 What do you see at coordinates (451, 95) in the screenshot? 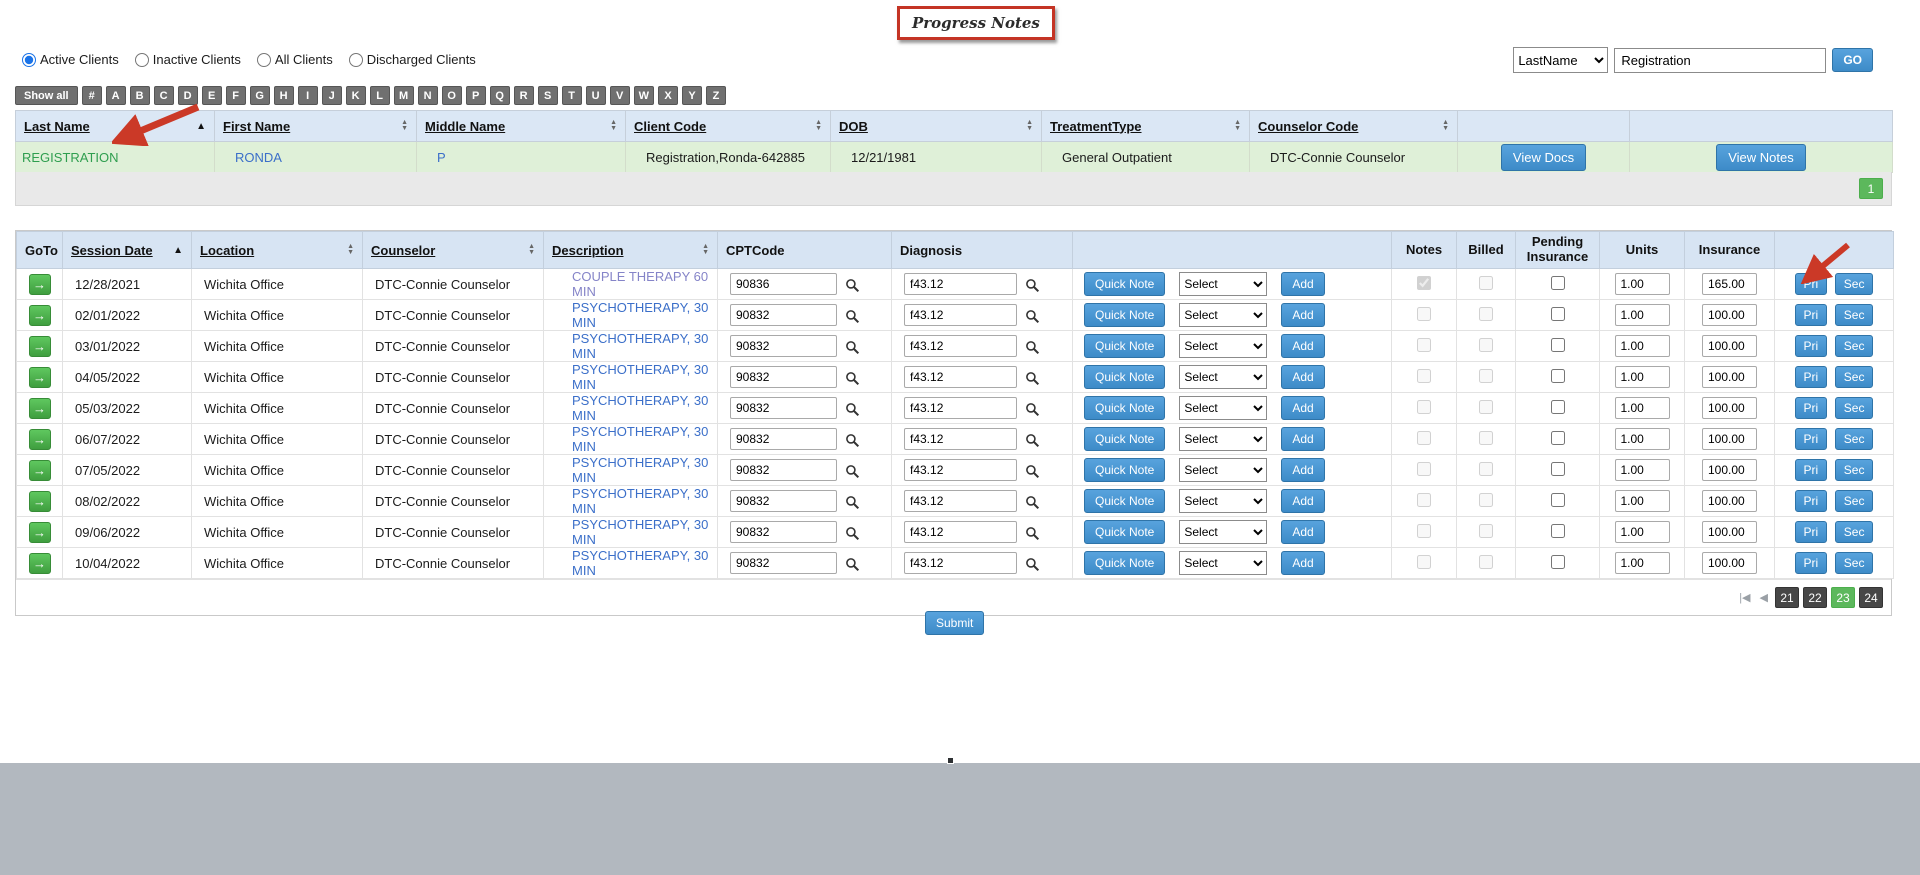
I see `alphabet-letter-o: O` at bounding box center [451, 95].